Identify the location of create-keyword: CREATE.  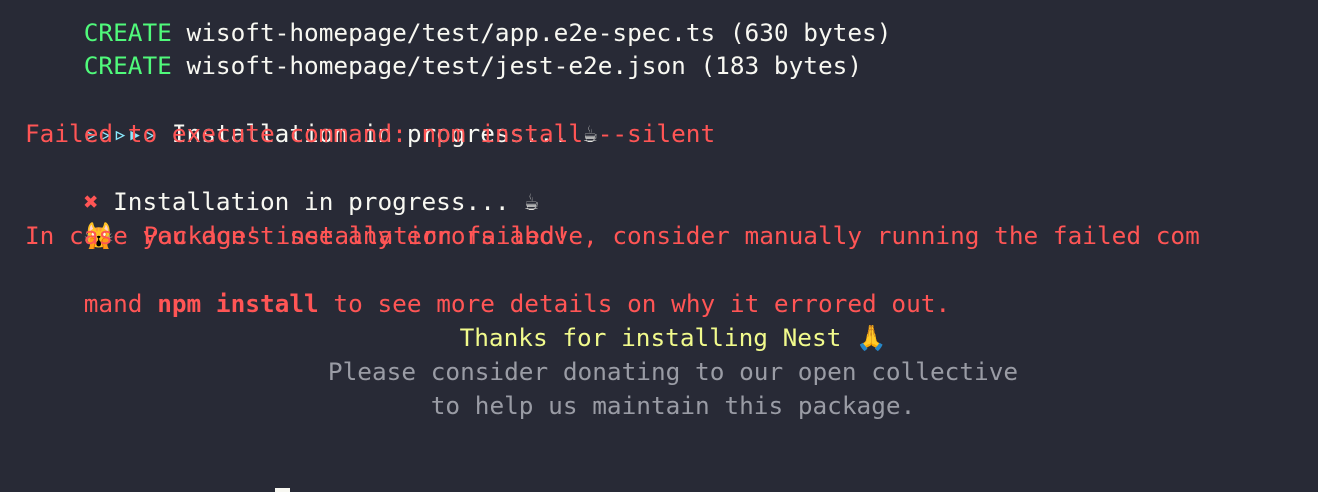
(127, 65).